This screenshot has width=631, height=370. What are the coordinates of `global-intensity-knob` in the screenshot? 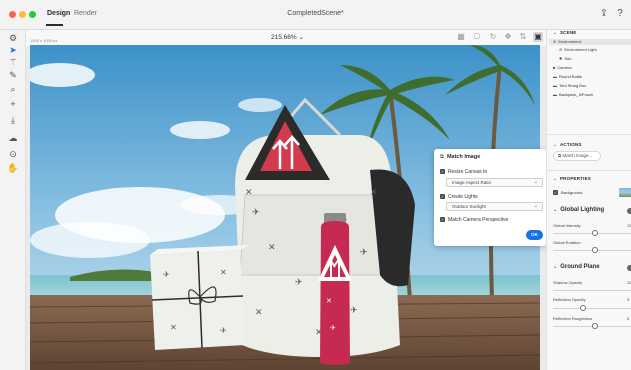 It's located at (595, 233).